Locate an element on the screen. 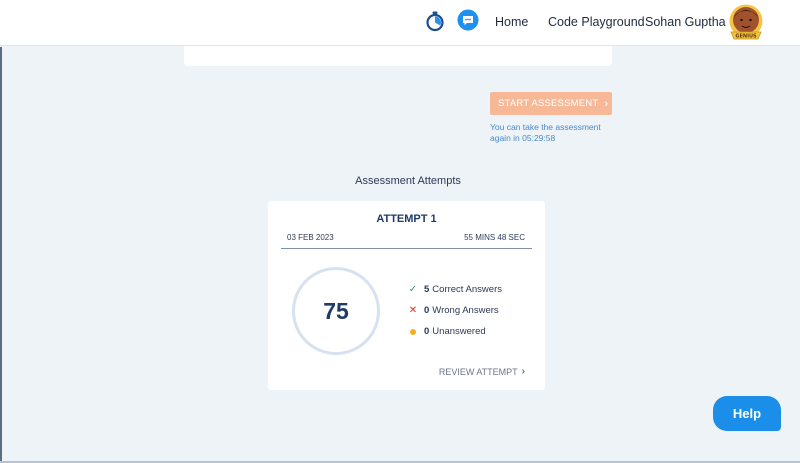 The width and height of the screenshot is (800, 463). top-navigation-bar: Home Code Playground Sohan Guptha GENIUS is located at coordinates (400, 23).